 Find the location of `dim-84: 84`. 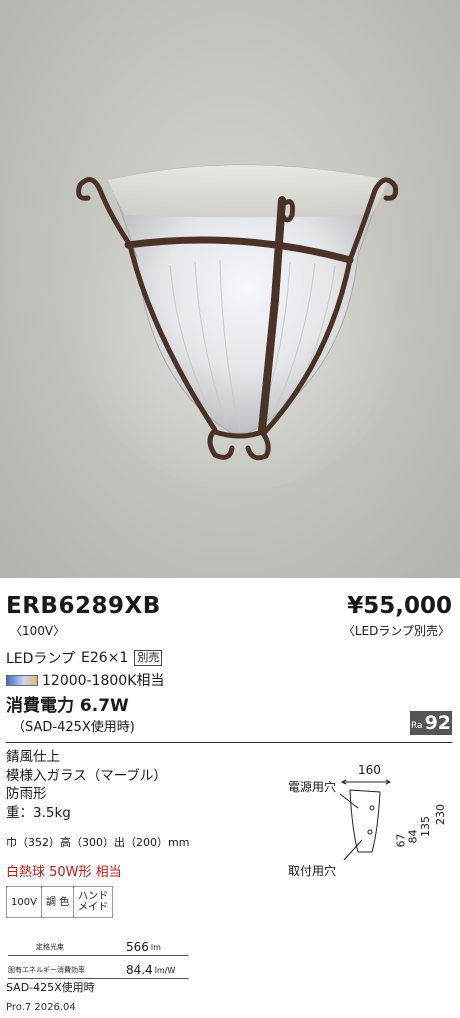

dim-84: 84 is located at coordinates (413, 836).